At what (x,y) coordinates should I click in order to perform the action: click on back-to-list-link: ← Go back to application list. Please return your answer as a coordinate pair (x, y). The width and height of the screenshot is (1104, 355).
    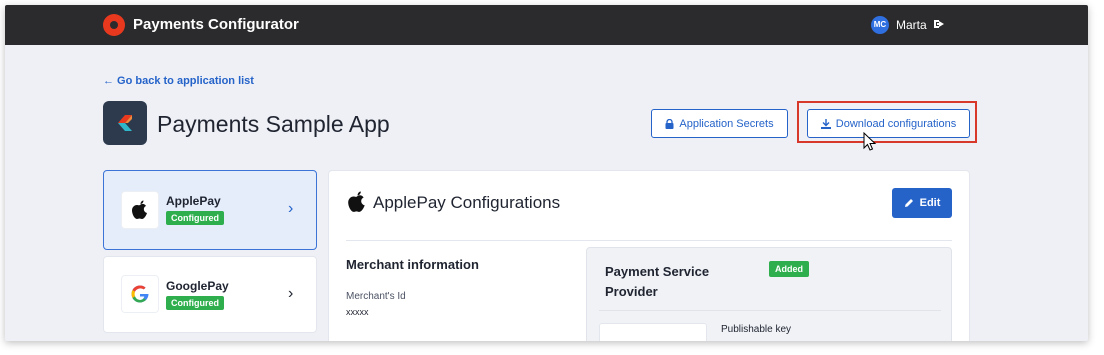
    Looking at the image, I should click on (178, 81).